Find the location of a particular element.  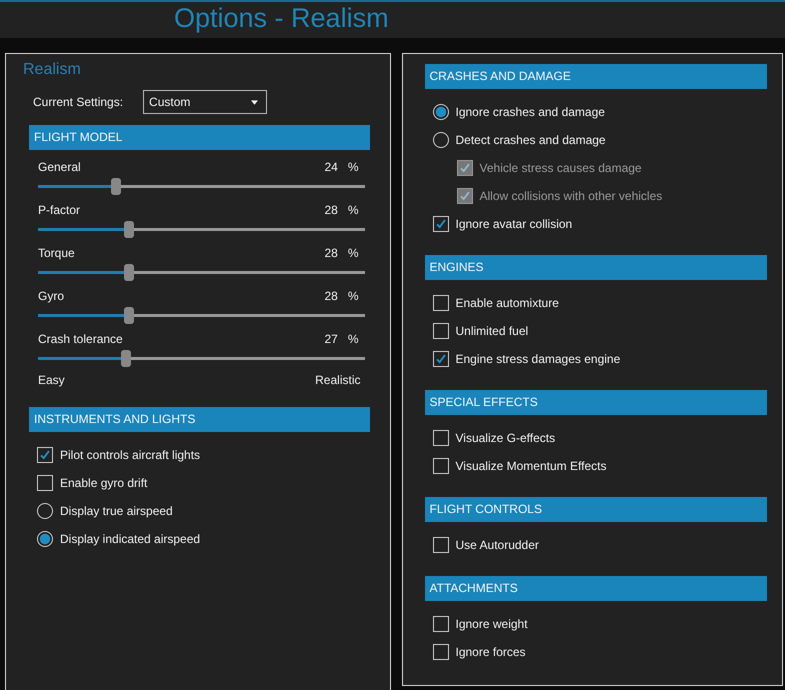

slider-value: 24 is located at coordinates (331, 167).